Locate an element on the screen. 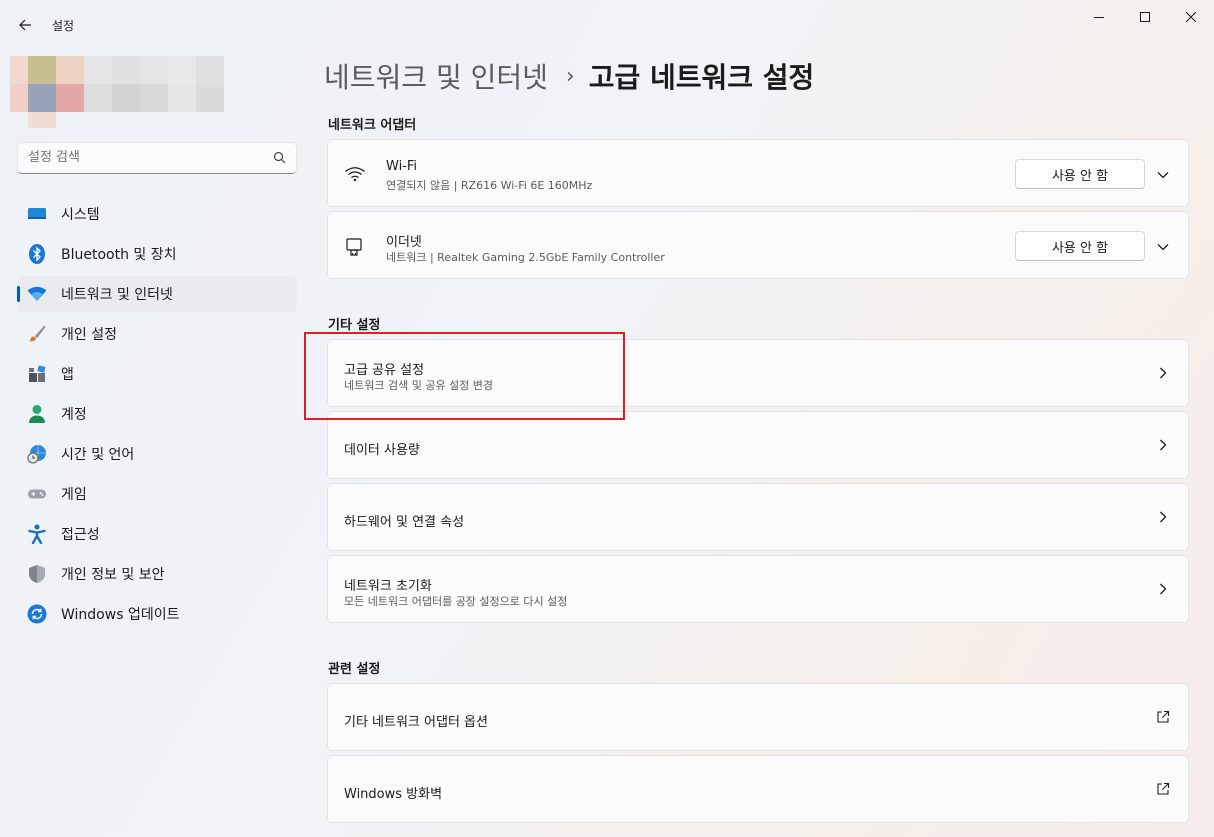 The height and width of the screenshot is (837, 1214). back-arrow-icon is located at coordinates (25, 25).